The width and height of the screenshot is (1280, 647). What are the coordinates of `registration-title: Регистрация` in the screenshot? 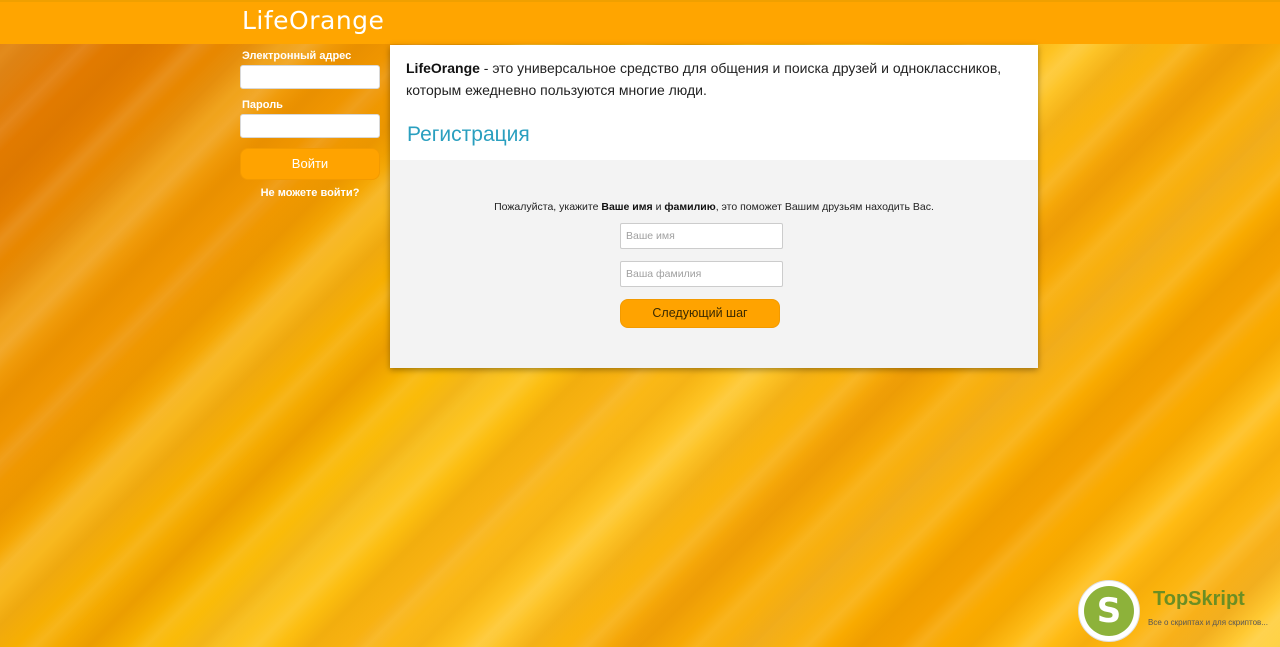 It's located at (468, 134).